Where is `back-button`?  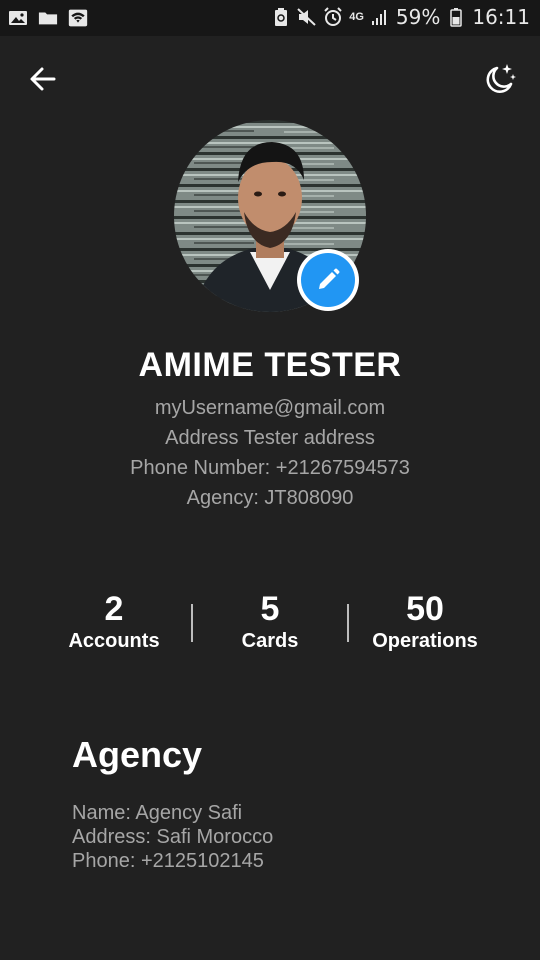 back-button is located at coordinates (43, 79).